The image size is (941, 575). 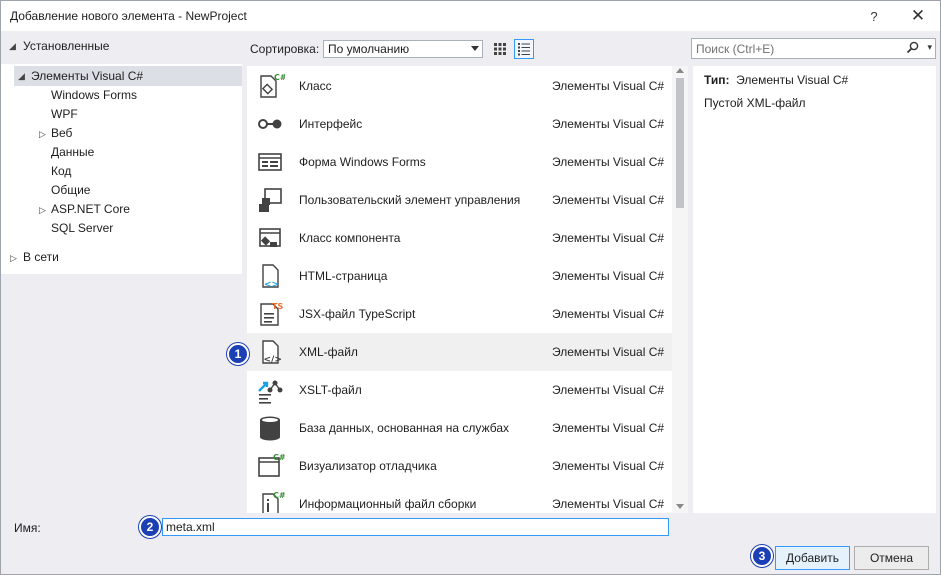 What do you see at coordinates (404, 428) in the screenshot?
I see `template-item-name: База данных, основанная на службах` at bounding box center [404, 428].